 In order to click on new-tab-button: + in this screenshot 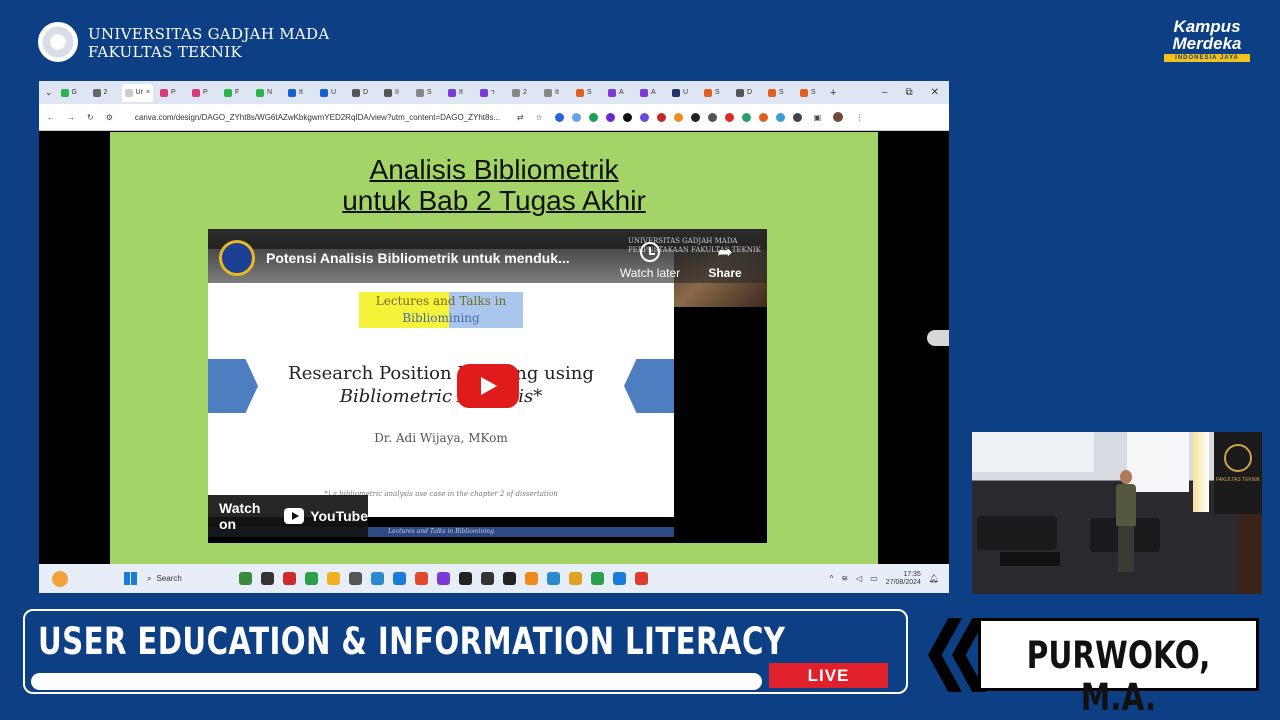, I will do `click(833, 93)`.